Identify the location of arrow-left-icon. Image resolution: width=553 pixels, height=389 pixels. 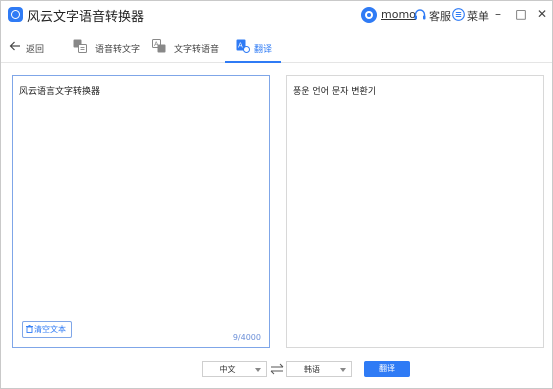
(14, 46).